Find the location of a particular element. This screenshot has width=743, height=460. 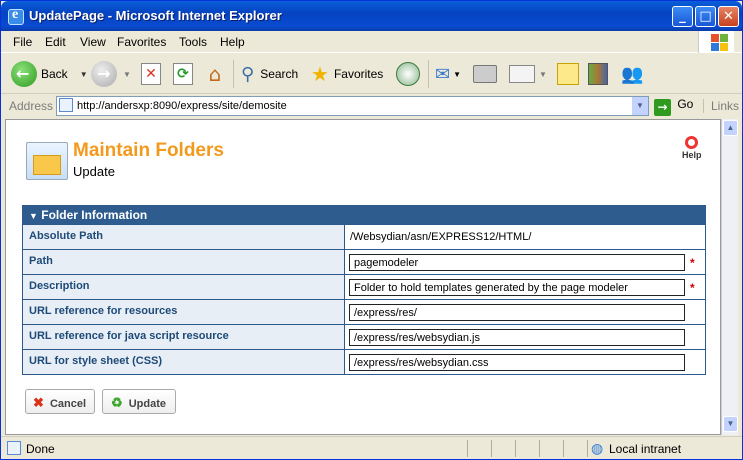

go-arrow-icon: → is located at coordinates (662, 107).